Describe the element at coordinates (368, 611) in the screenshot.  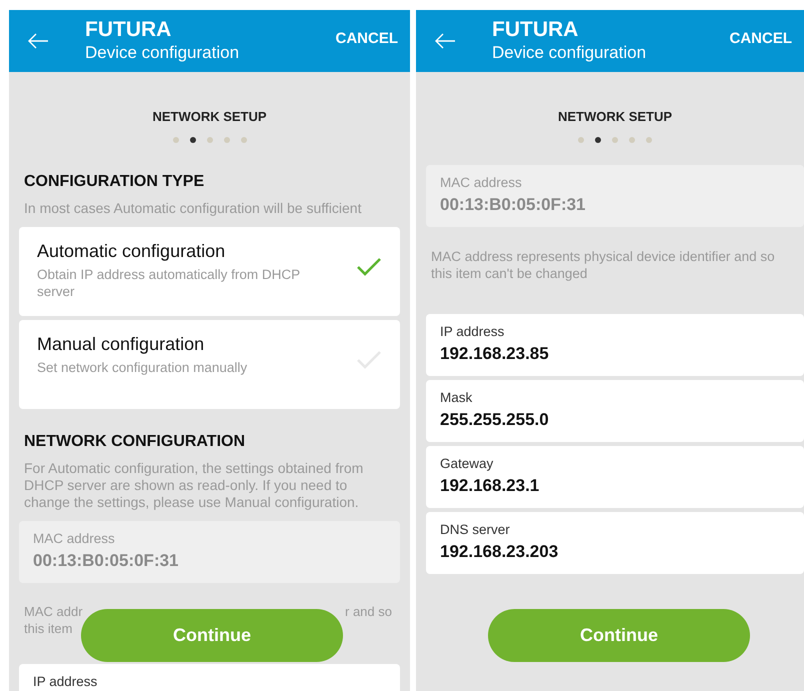
I see `note-text: r and so` at that location.